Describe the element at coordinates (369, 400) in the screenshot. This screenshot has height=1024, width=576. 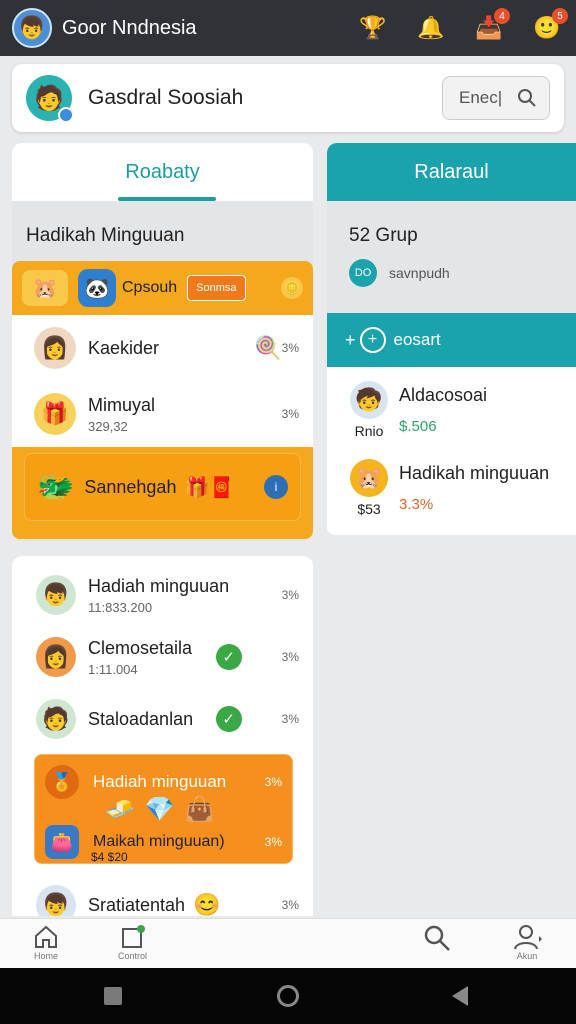
I see `avatar: 🧒` at that location.